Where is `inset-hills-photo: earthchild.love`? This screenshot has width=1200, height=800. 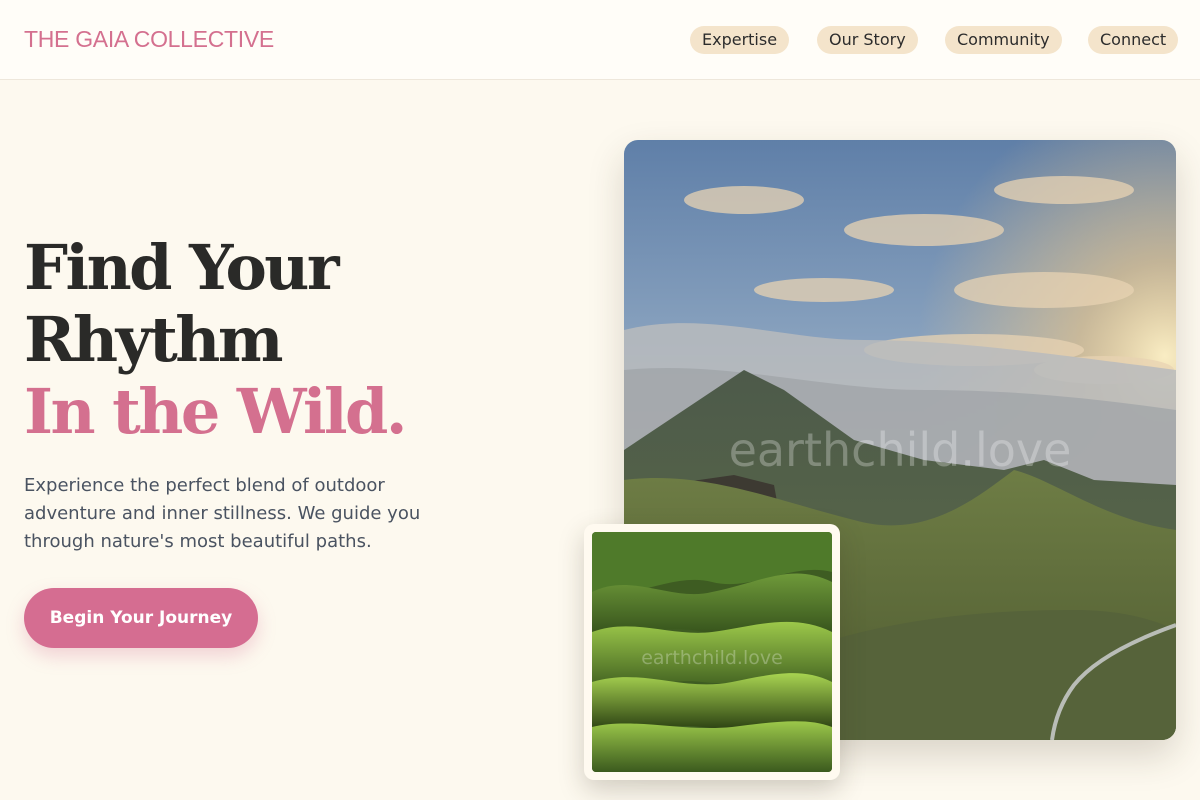
inset-hills-photo: earthchild.love is located at coordinates (712, 652).